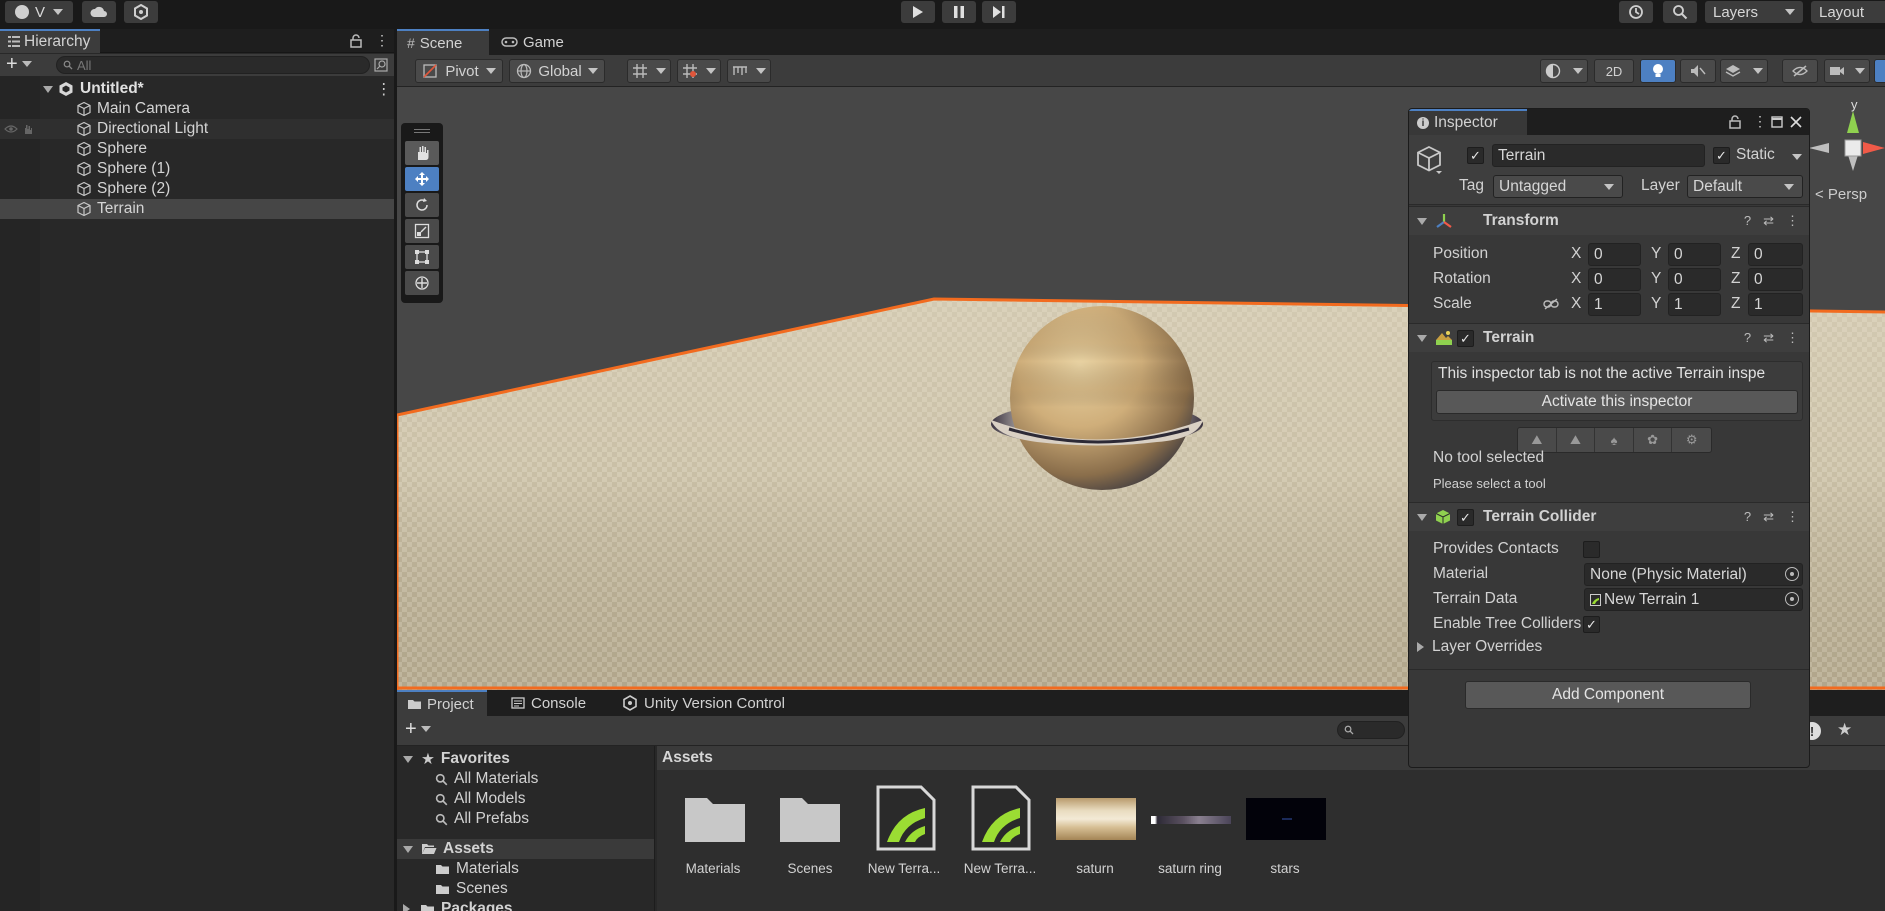 This screenshot has height=911, width=1885. Describe the element at coordinates (1614, 279) in the screenshot. I see `rotation-x-field: 0` at that location.